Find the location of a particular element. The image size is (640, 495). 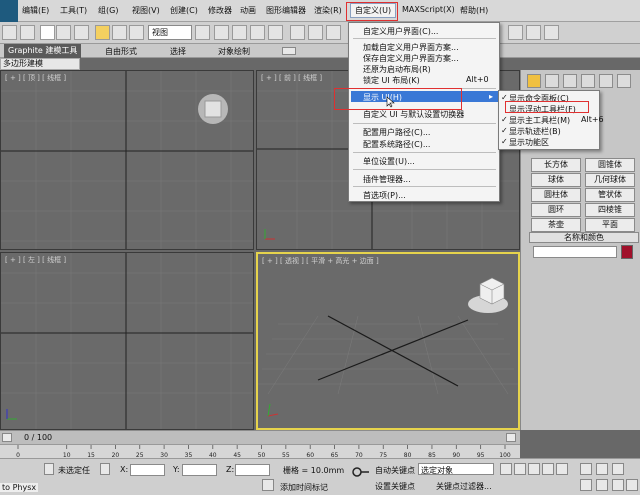

tab-freeform: 自由形式 is located at coordinates (121, 51).